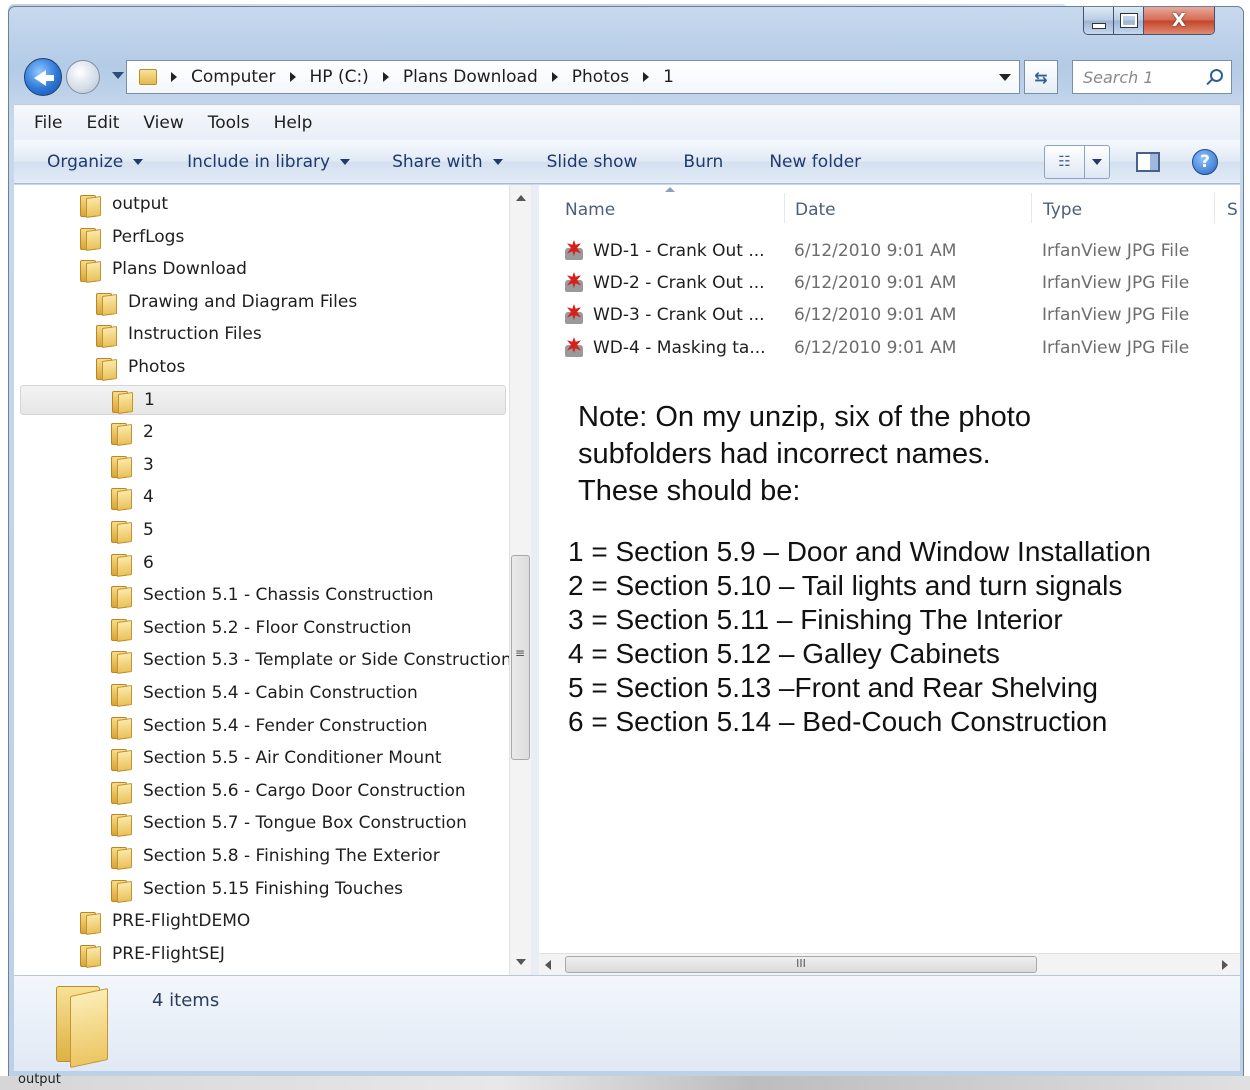  What do you see at coordinates (1062, 210) in the screenshot?
I see `column-header-type: Type` at bounding box center [1062, 210].